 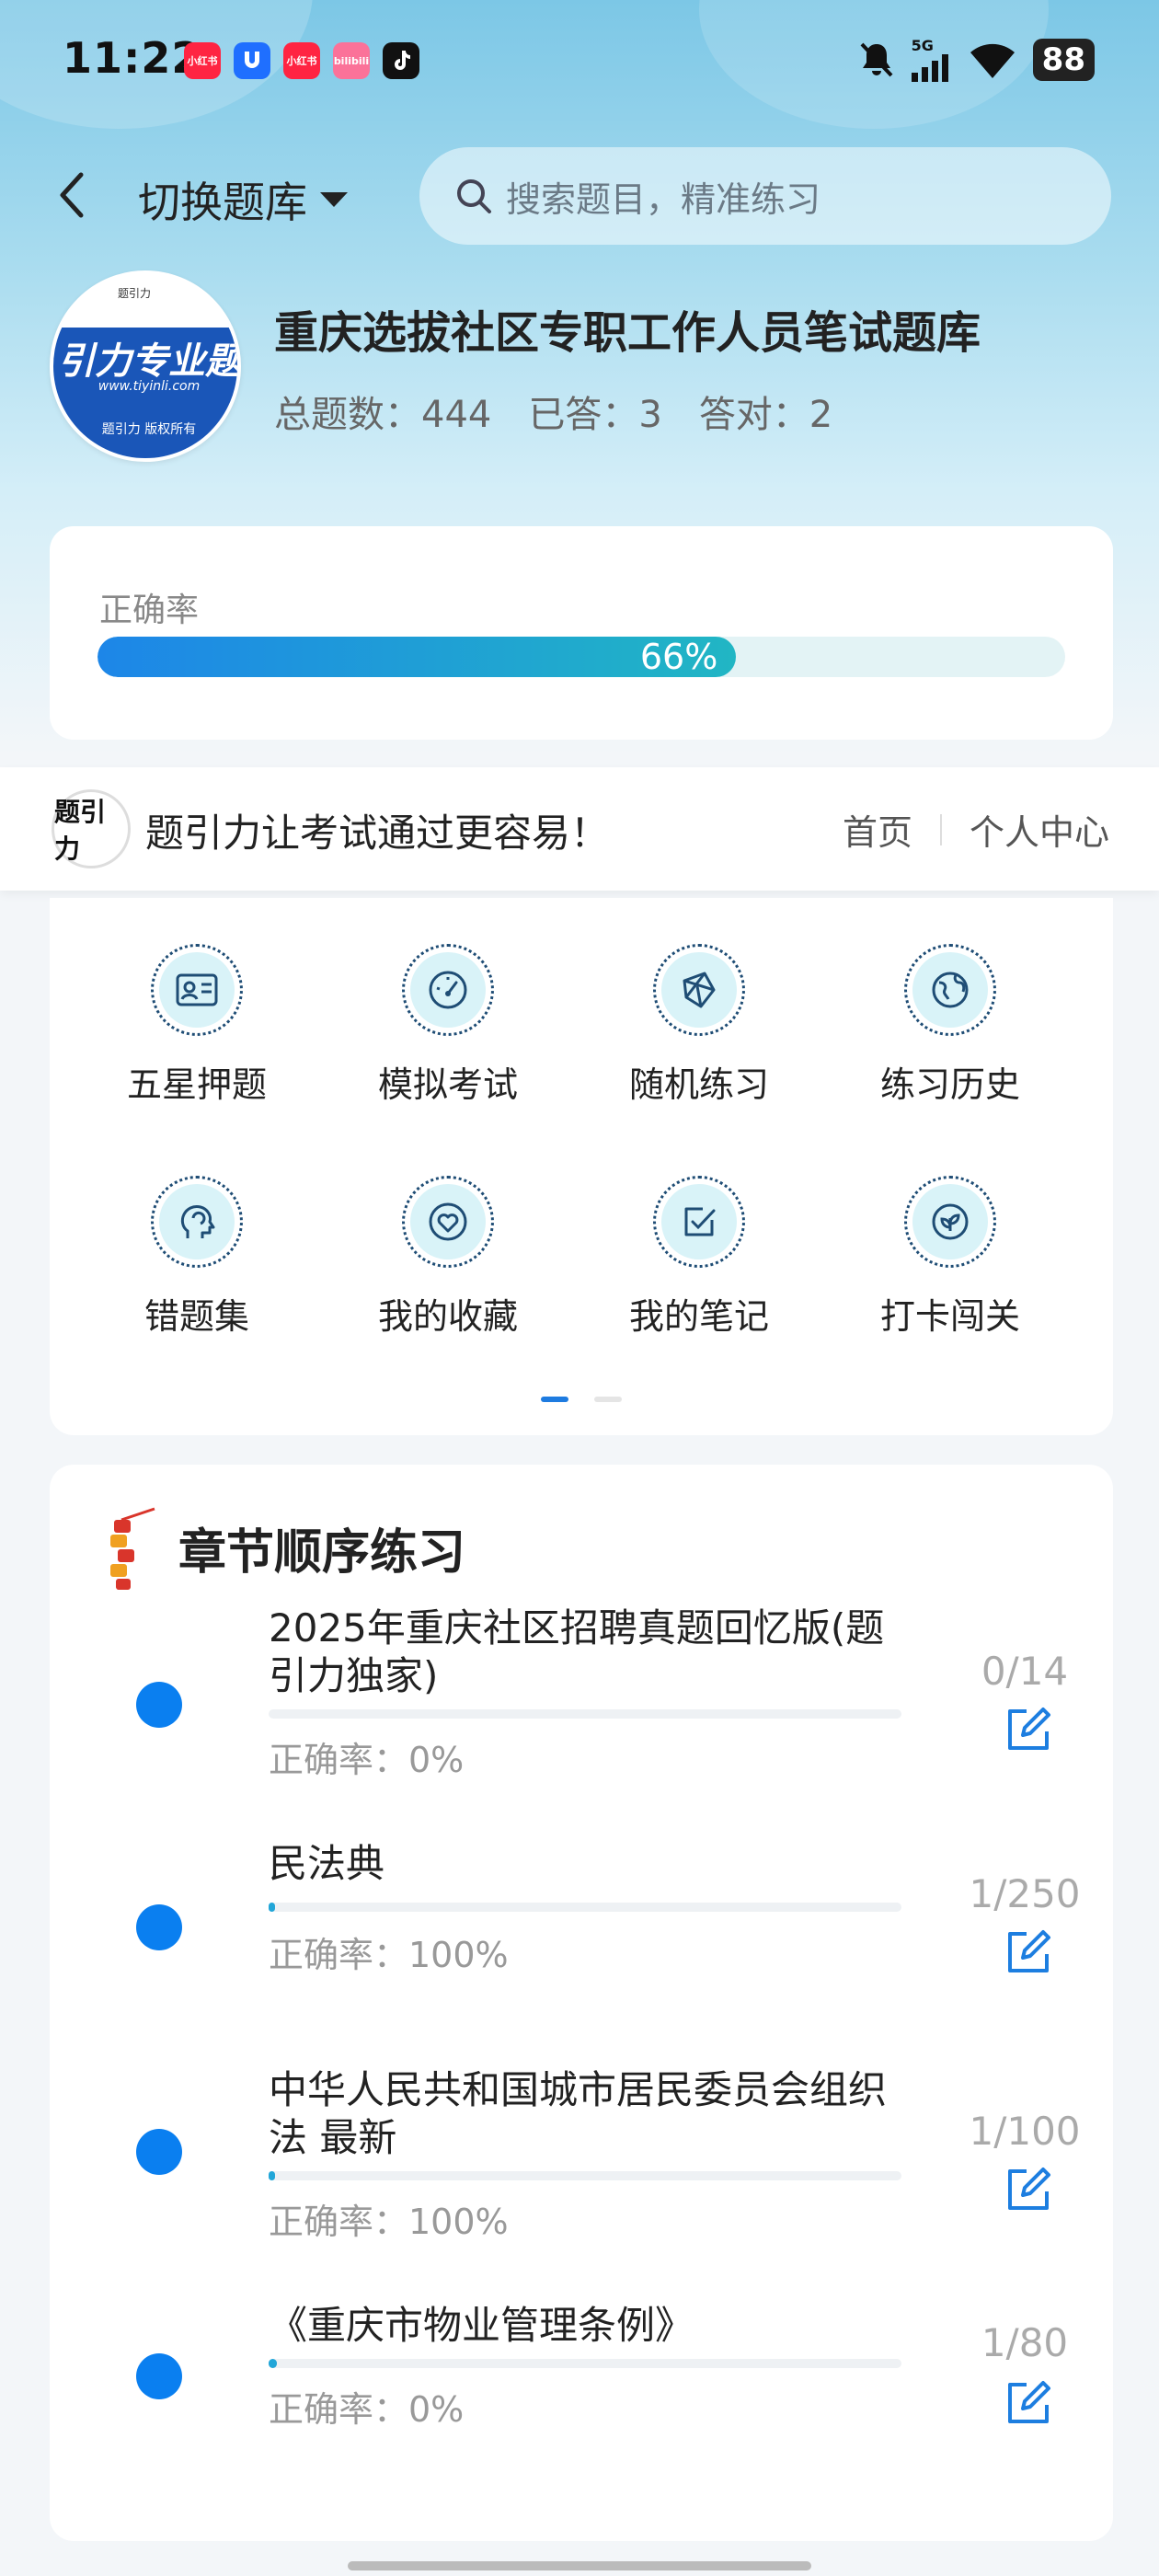 I want to click on globe-icon, so click(x=950, y=990).